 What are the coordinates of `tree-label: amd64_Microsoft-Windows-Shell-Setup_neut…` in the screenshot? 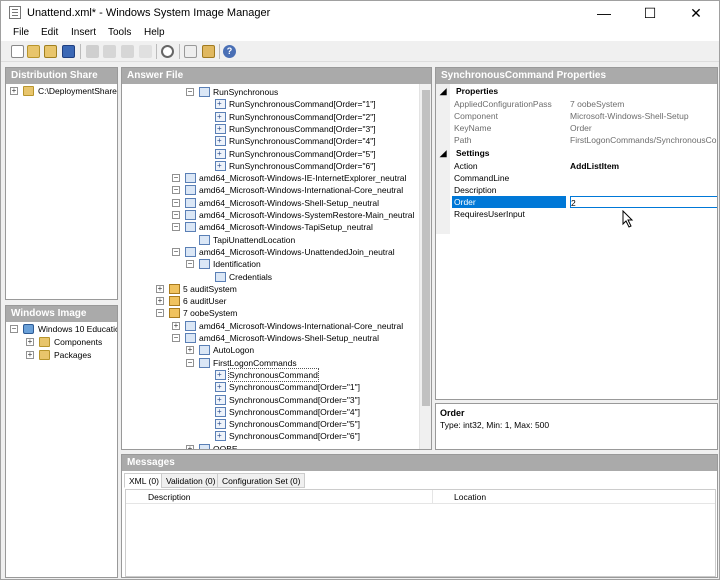 It's located at (289, 338).